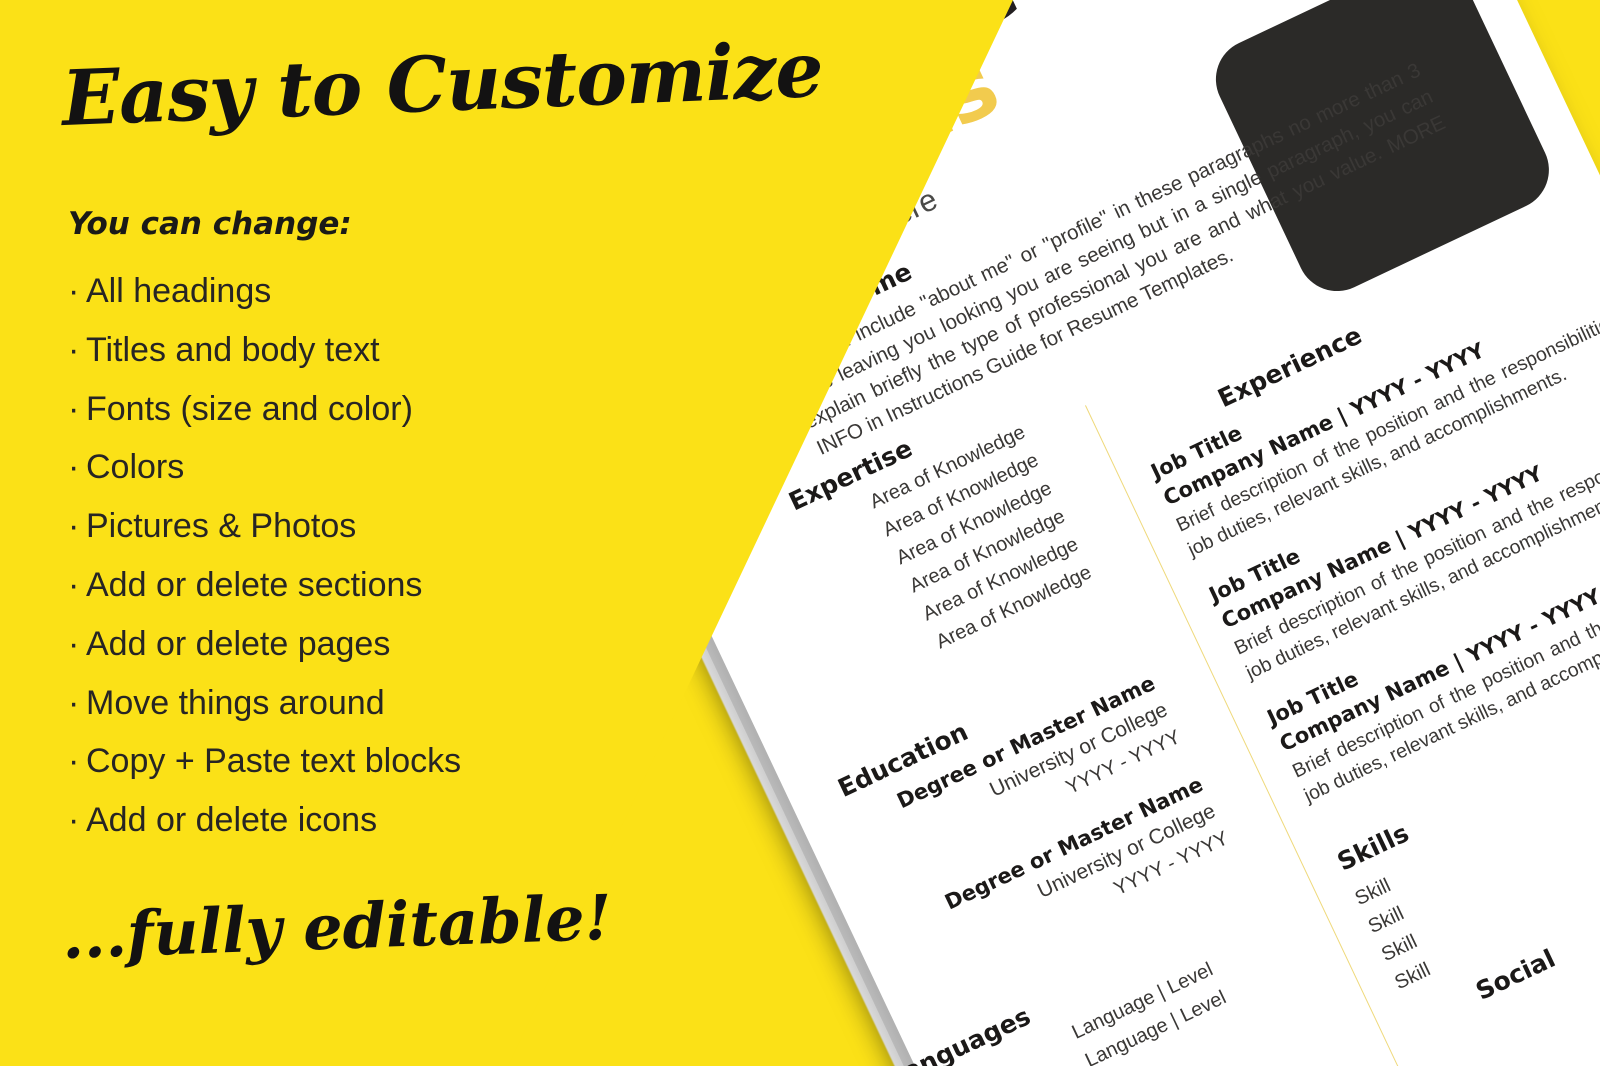 Image resolution: width=1600 pixels, height=1066 pixels. What do you see at coordinates (254, 584) in the screenshot?
I see `promo-list-item-label: Add or delete sections` at bounding box center [254, 584].